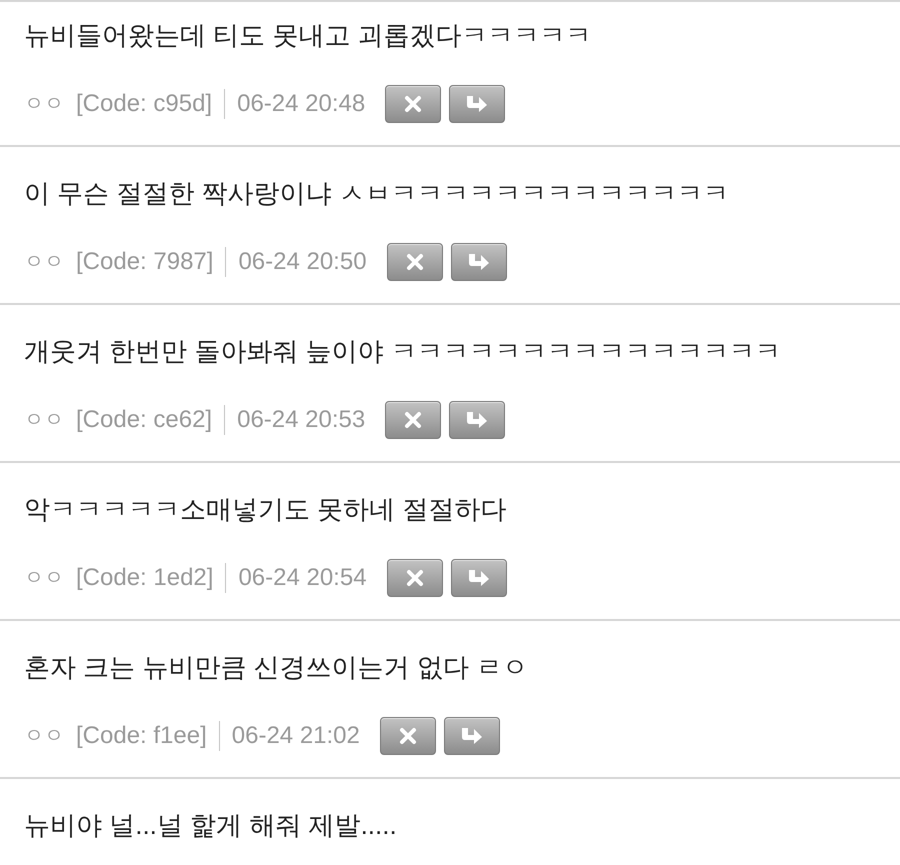  Describe the element at coordinates (265, 509) in the screenshot. I see `comment-text: 악ㅋㅋㅋㅋㅋ소매넣기도 못하네 절절하다` at that location.